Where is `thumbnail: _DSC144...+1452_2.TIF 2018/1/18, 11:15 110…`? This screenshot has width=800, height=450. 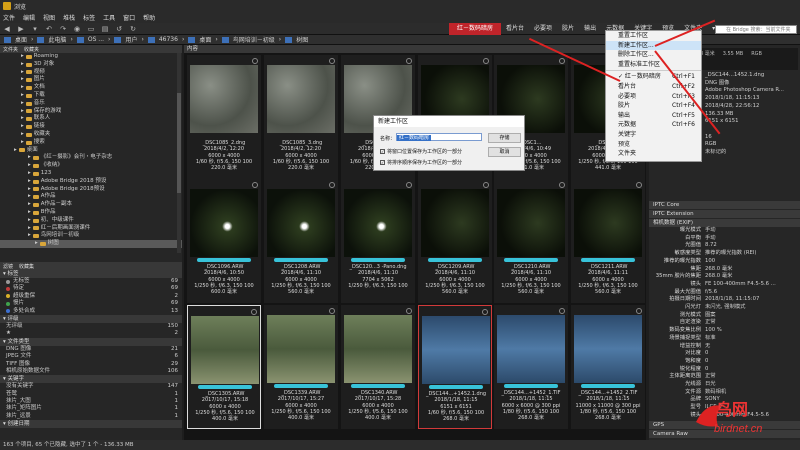
thumbnail: _DSC144...+1452_2.TIF 2018/1/18, 11:15 110… is located at coordinates (608, 367).